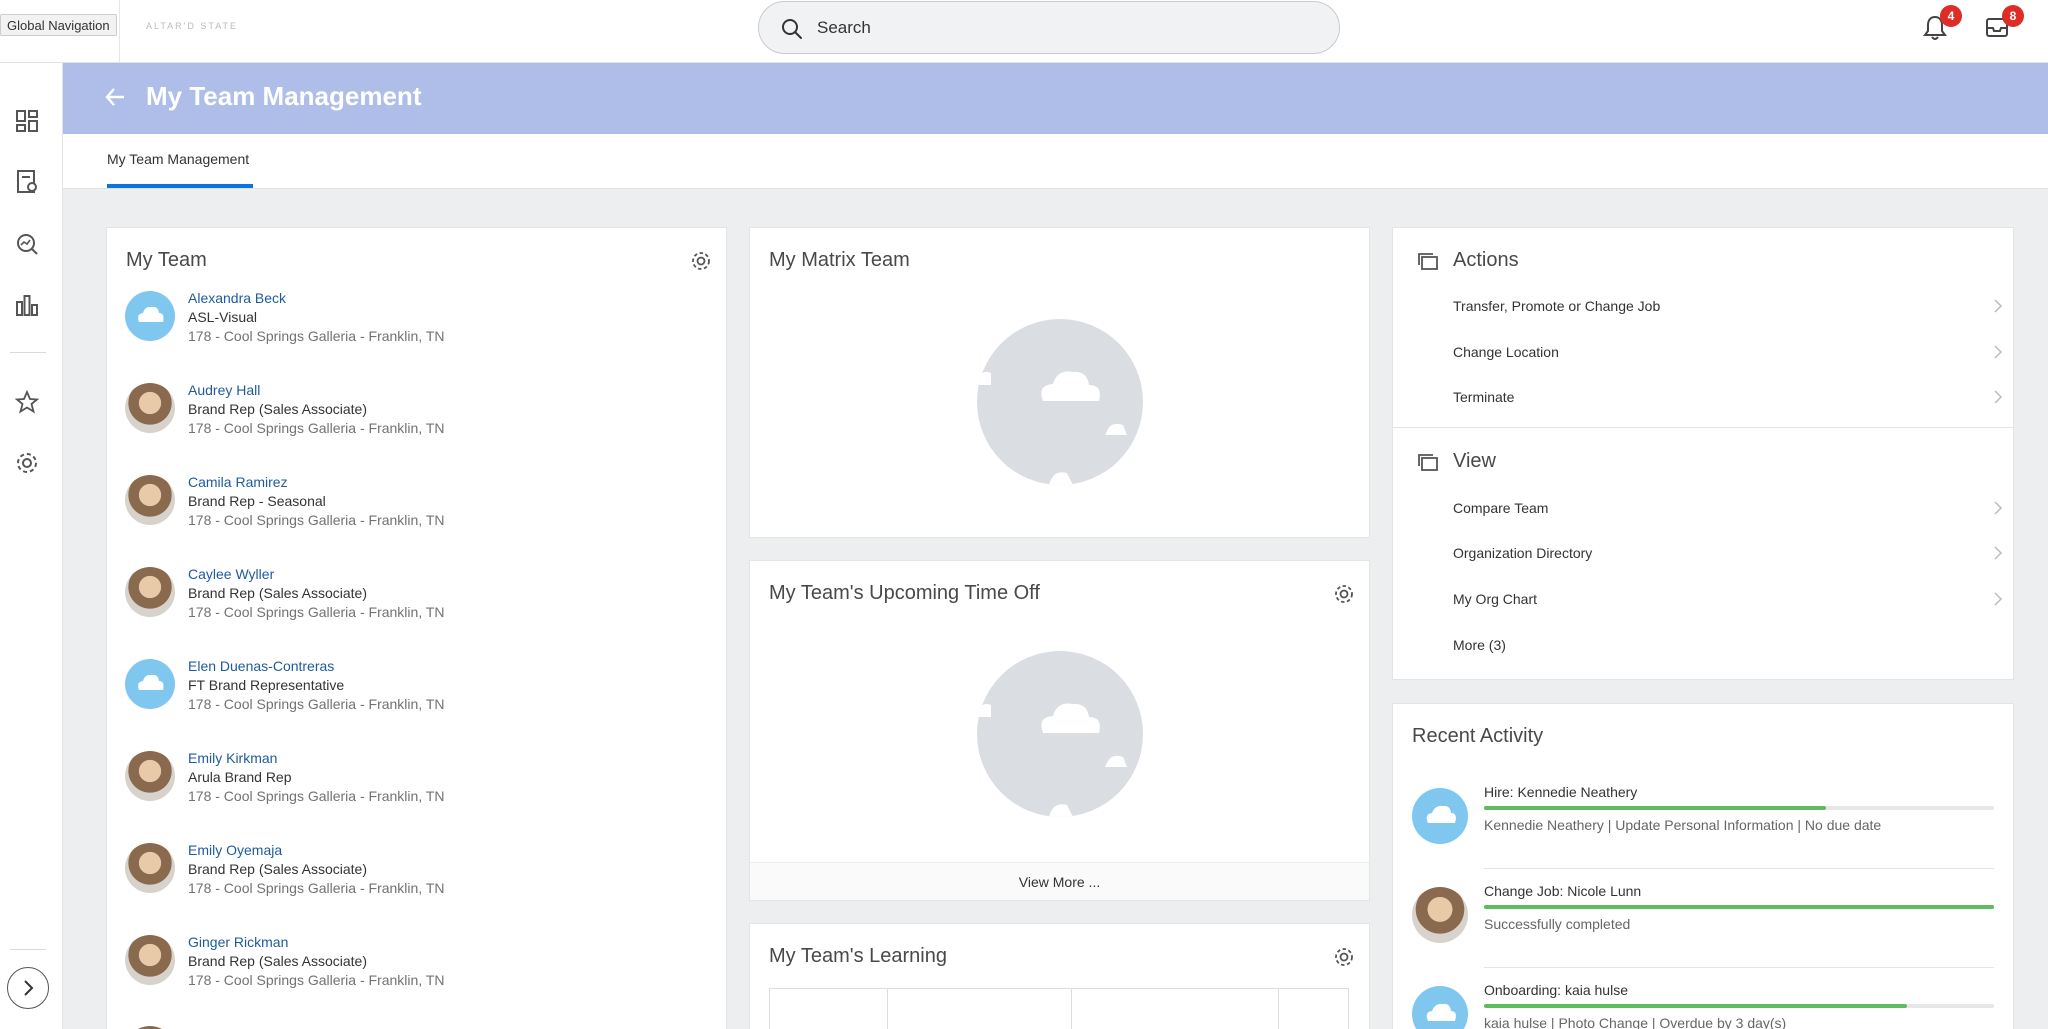 The width and height of the screenshot is (2048, 1029). Describe the element at coordinates (1556, 990) in the screenshot. I see `activity-title: Onboarding: kaia hulse` at that location.